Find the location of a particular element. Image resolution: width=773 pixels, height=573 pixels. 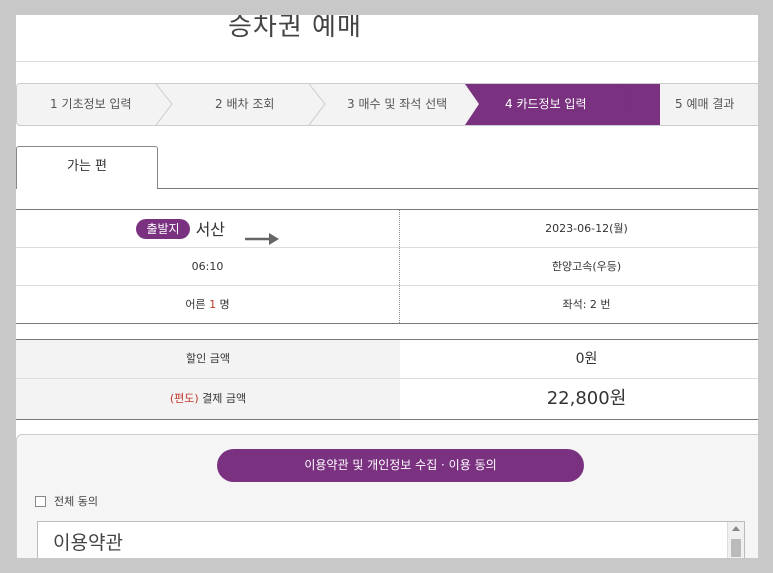

table-row: (편도) 결제 금액 22,800원 is located at coordinates (394, 399).